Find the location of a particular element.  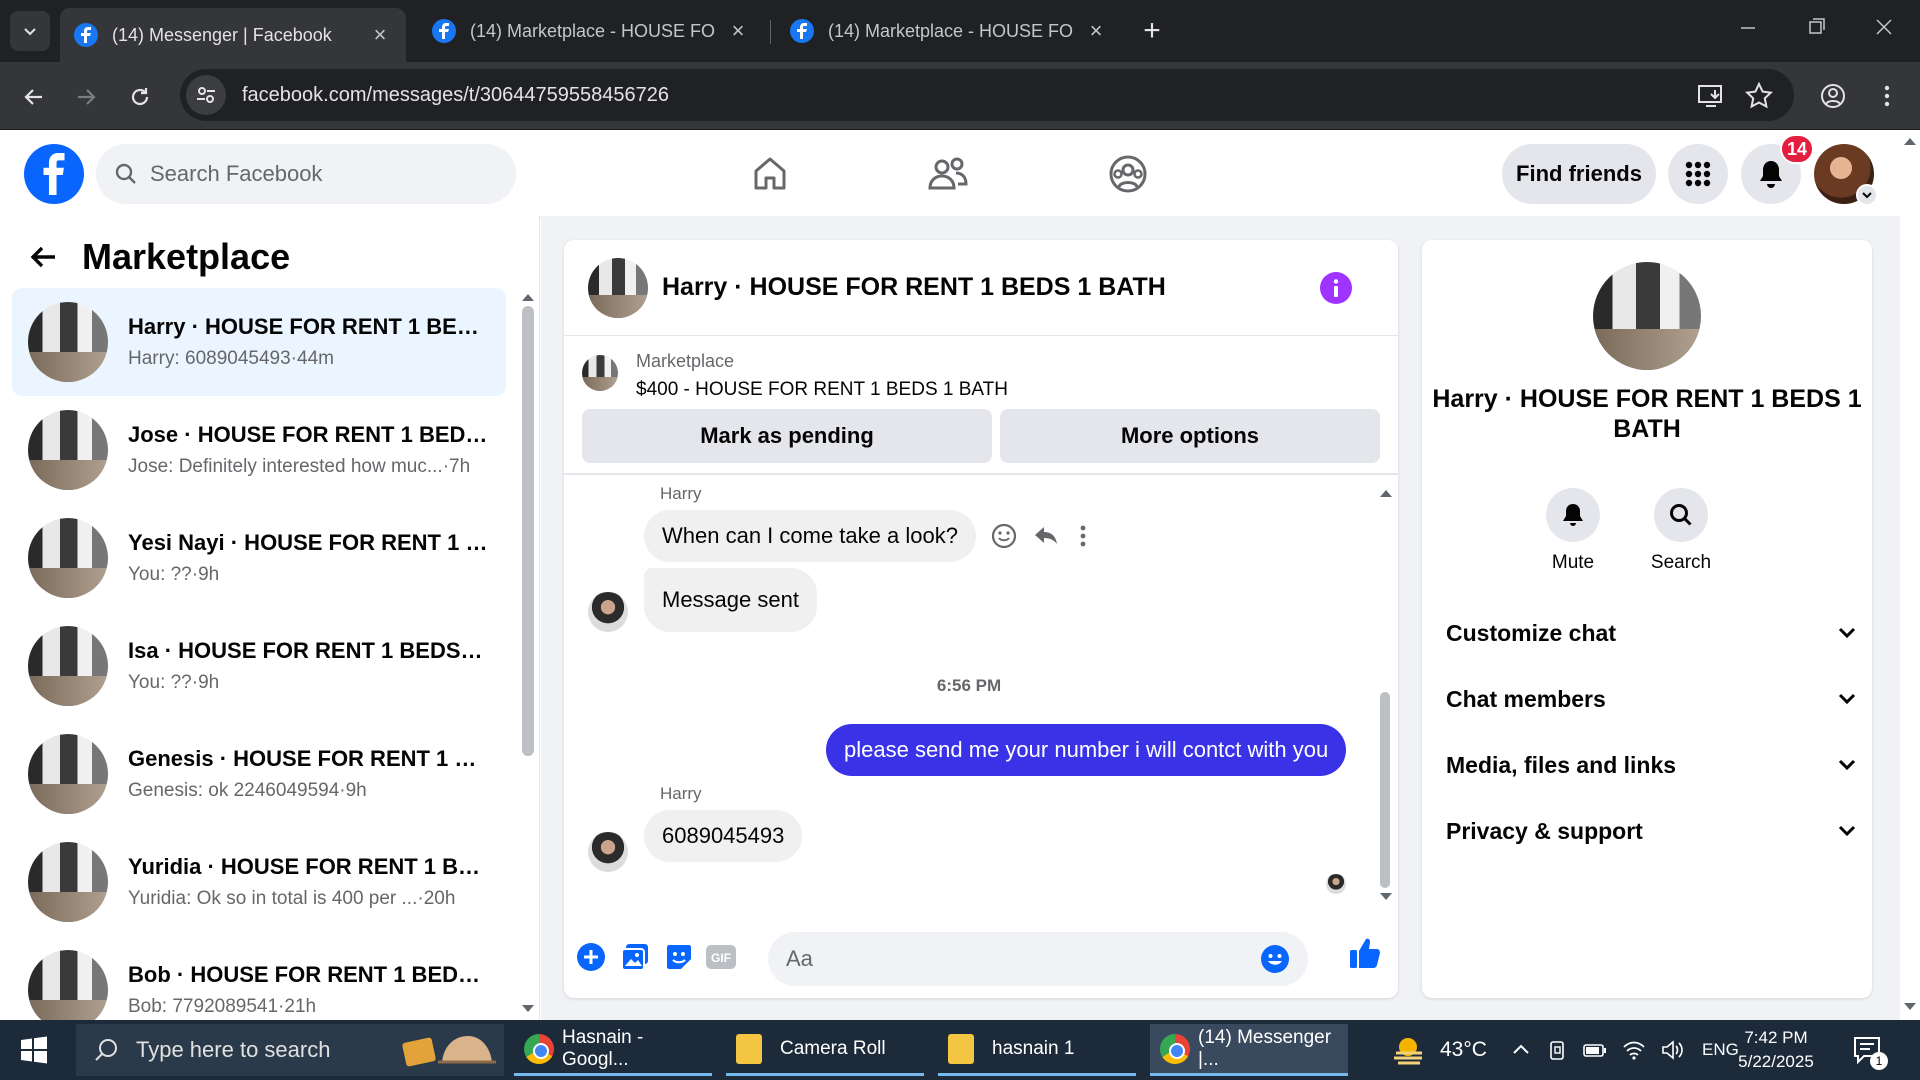

arrow-left-icon is located at coordinates (42, 257).